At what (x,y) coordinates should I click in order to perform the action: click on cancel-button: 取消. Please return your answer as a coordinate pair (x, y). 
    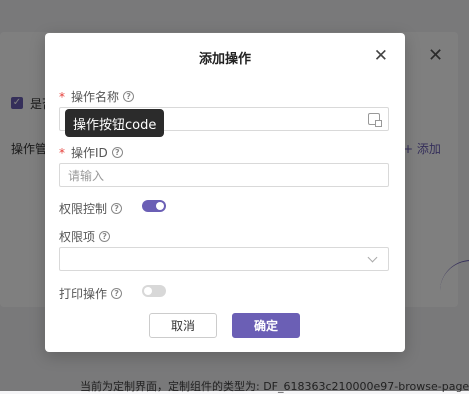
    Looking at the image, I should click on (183, 325).